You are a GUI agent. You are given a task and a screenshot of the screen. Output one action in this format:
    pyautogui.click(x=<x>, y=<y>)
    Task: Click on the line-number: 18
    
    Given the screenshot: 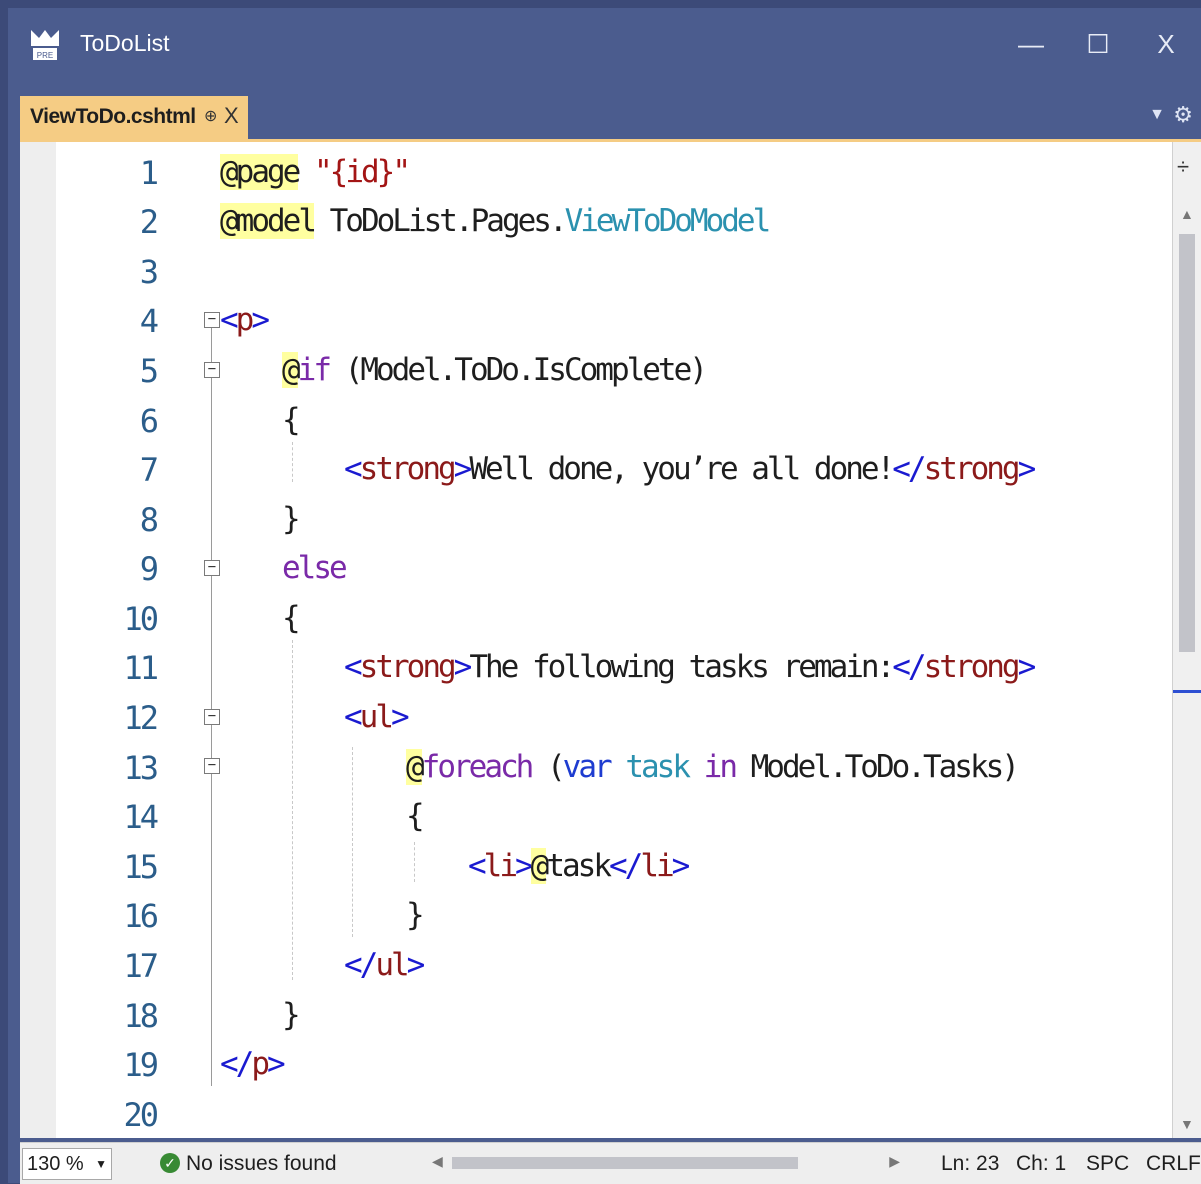 What is the action you would take?
    pyautogui.click(x=141, y=1016)
    